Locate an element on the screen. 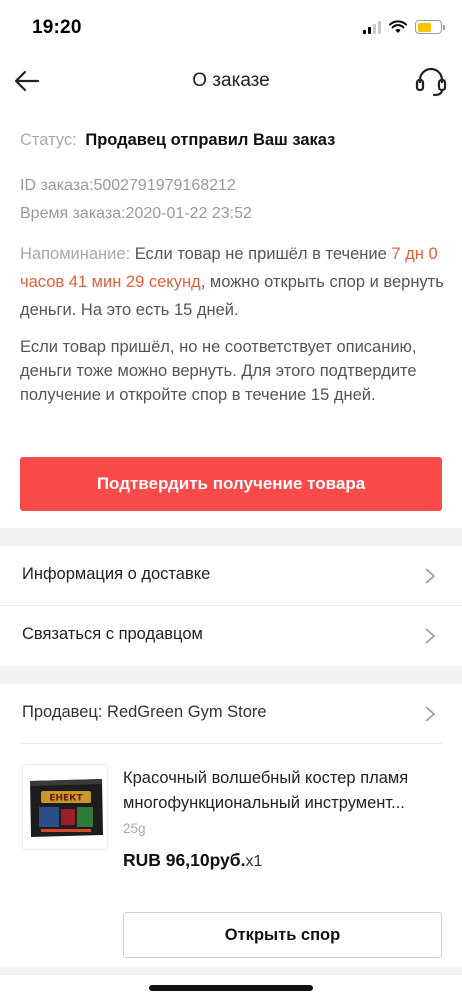  nav-bar: О заказе is located at coordinates (231, 82).